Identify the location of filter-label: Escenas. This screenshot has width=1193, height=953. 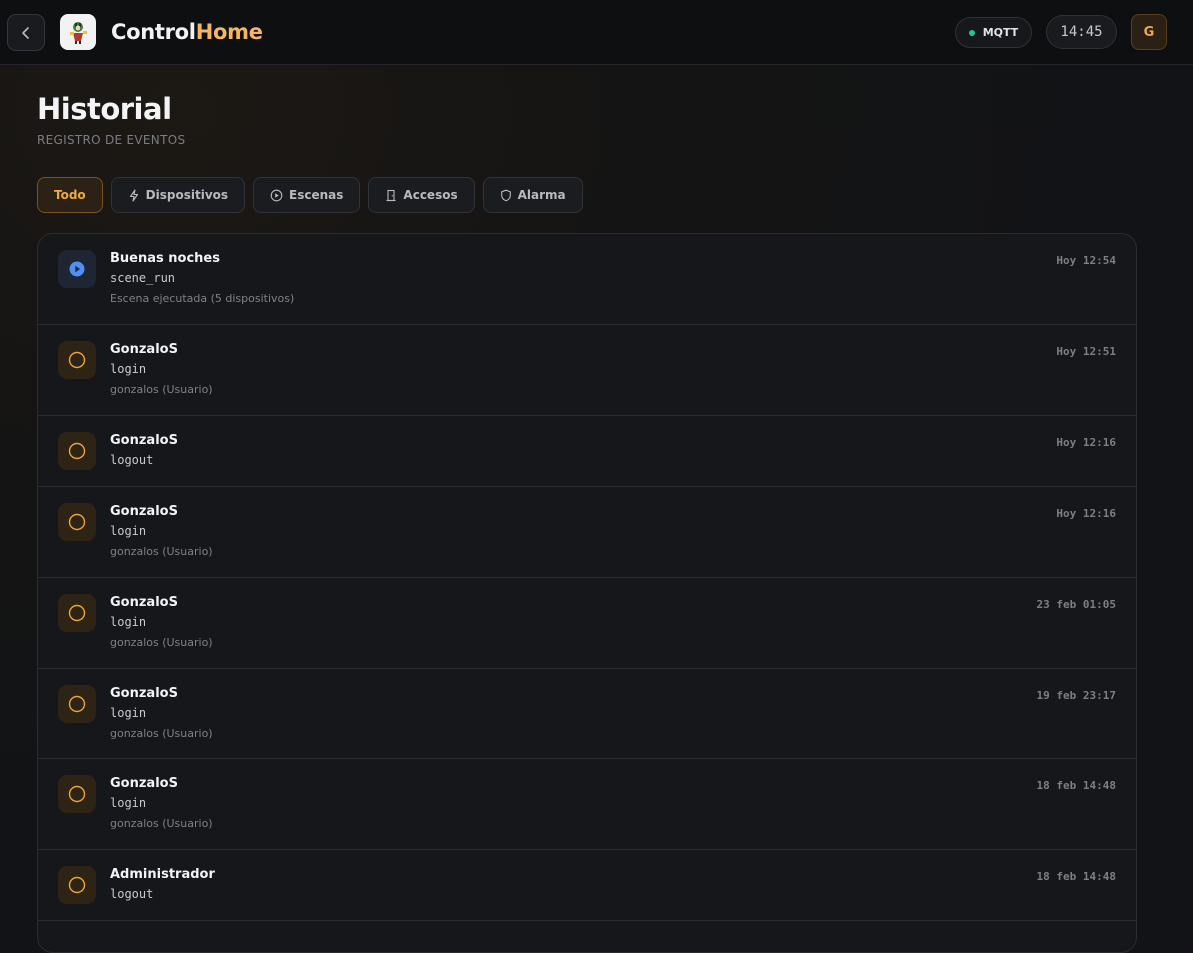
(316, 195).